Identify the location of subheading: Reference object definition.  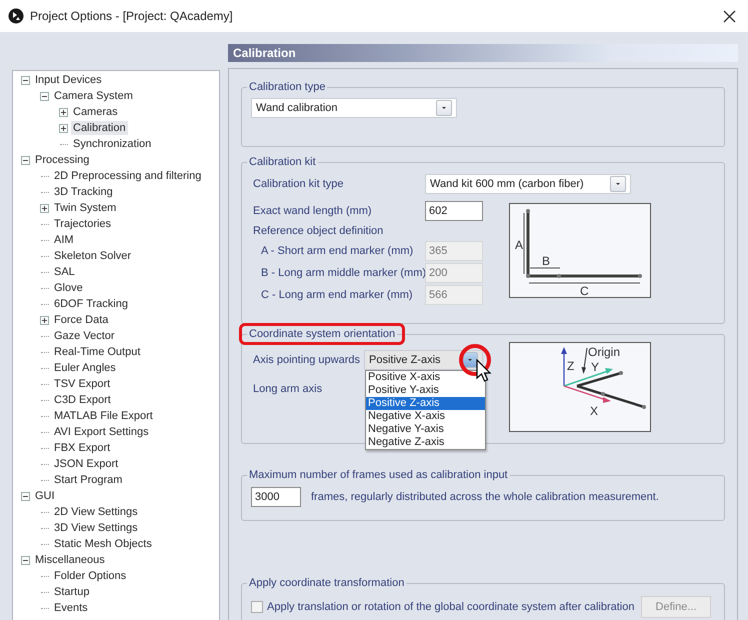
(318, 232).